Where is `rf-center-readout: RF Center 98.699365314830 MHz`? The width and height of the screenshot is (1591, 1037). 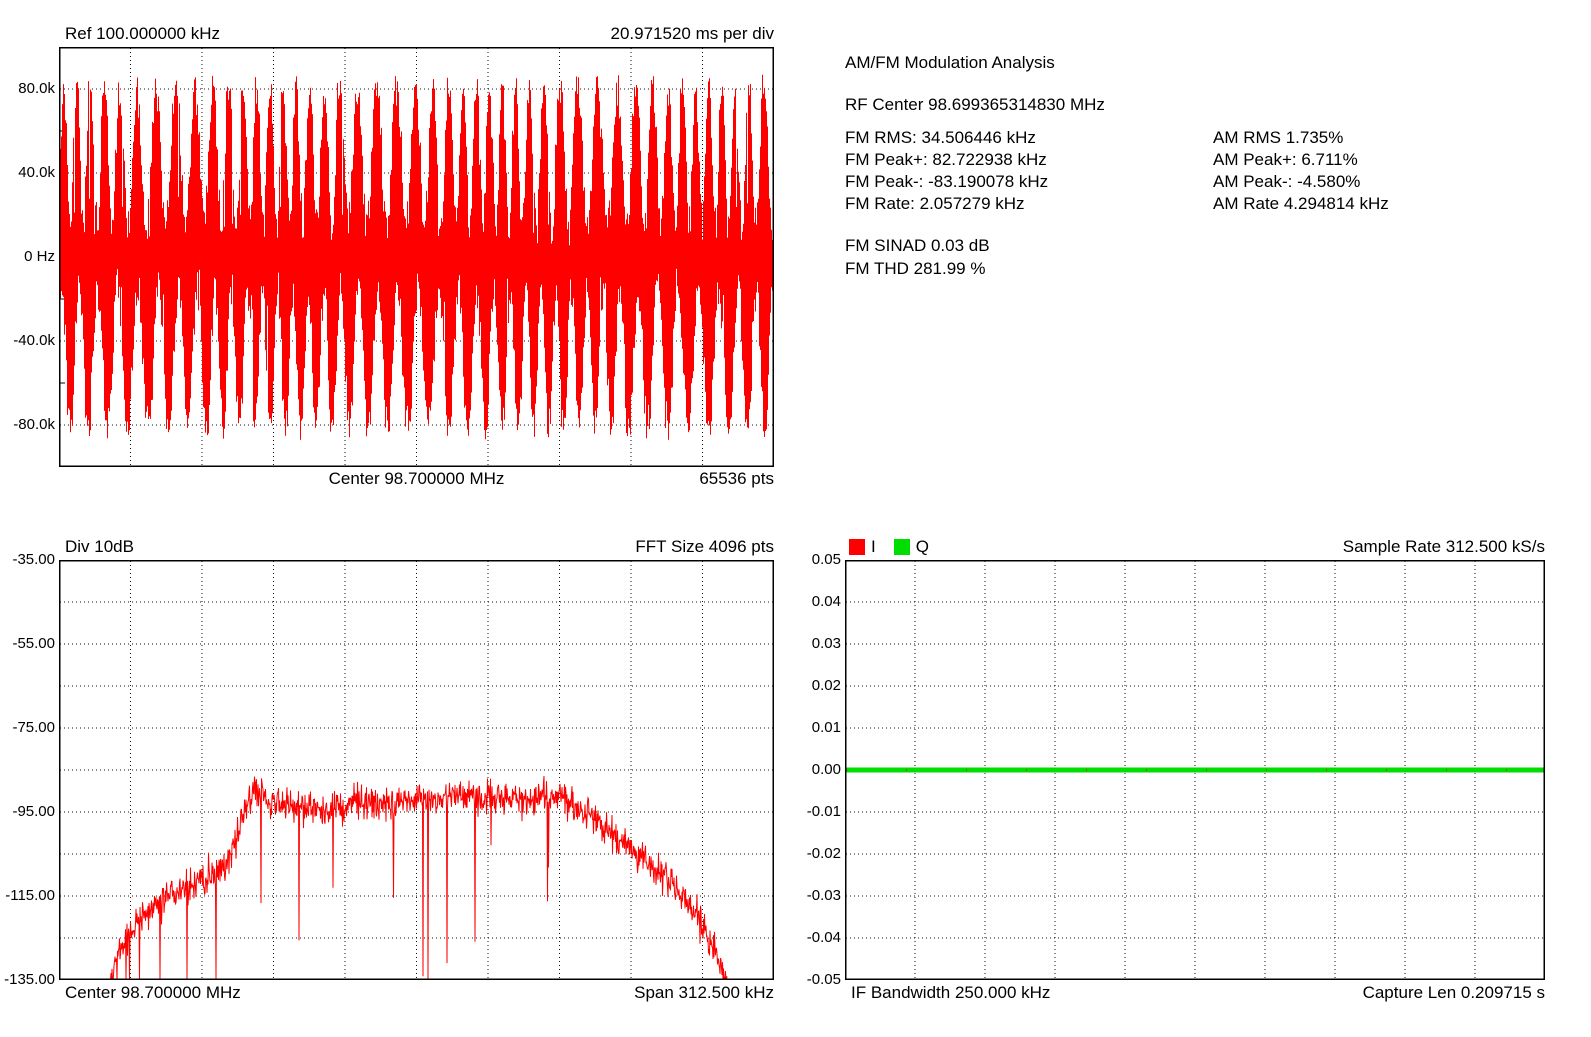 rf-center-readout: RF Center 98.699365314830 MHz is located at coordinates (975, 104).